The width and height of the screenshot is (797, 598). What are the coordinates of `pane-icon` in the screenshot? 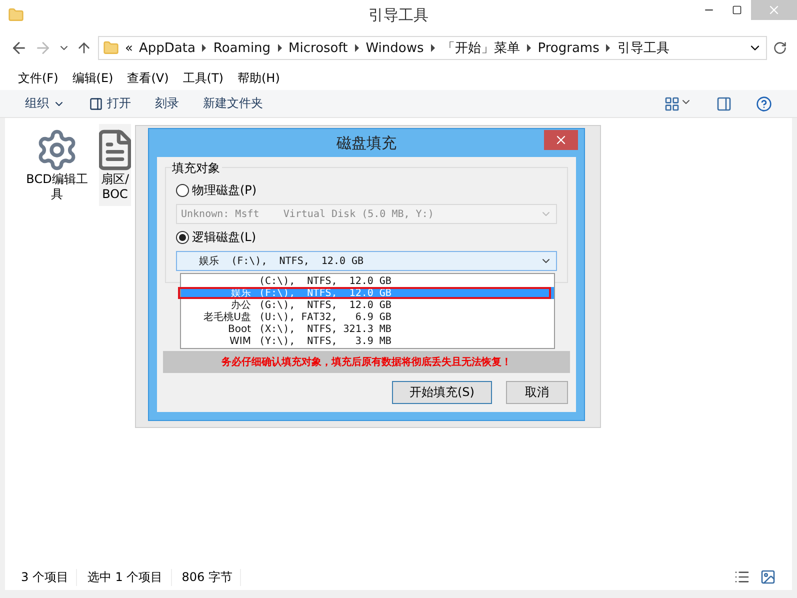 It's located at (724, 104).